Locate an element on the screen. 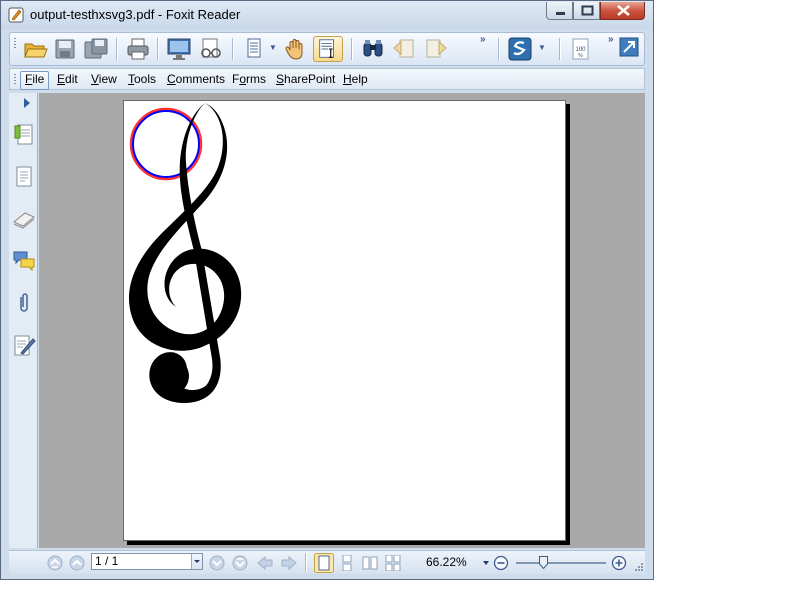 This screenshot has height=600, width=800. next-view-icon is located at coordinates (436, 49).